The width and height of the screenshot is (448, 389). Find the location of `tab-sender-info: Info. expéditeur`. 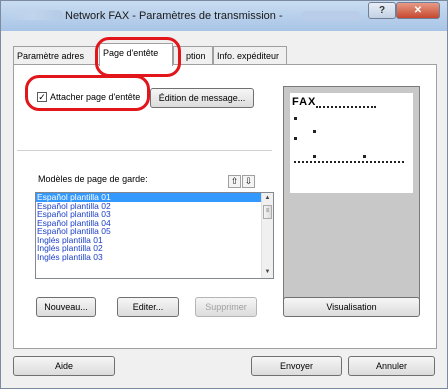

tab-sender-info: Info. expéditeur is located at coordinates (250, 55).